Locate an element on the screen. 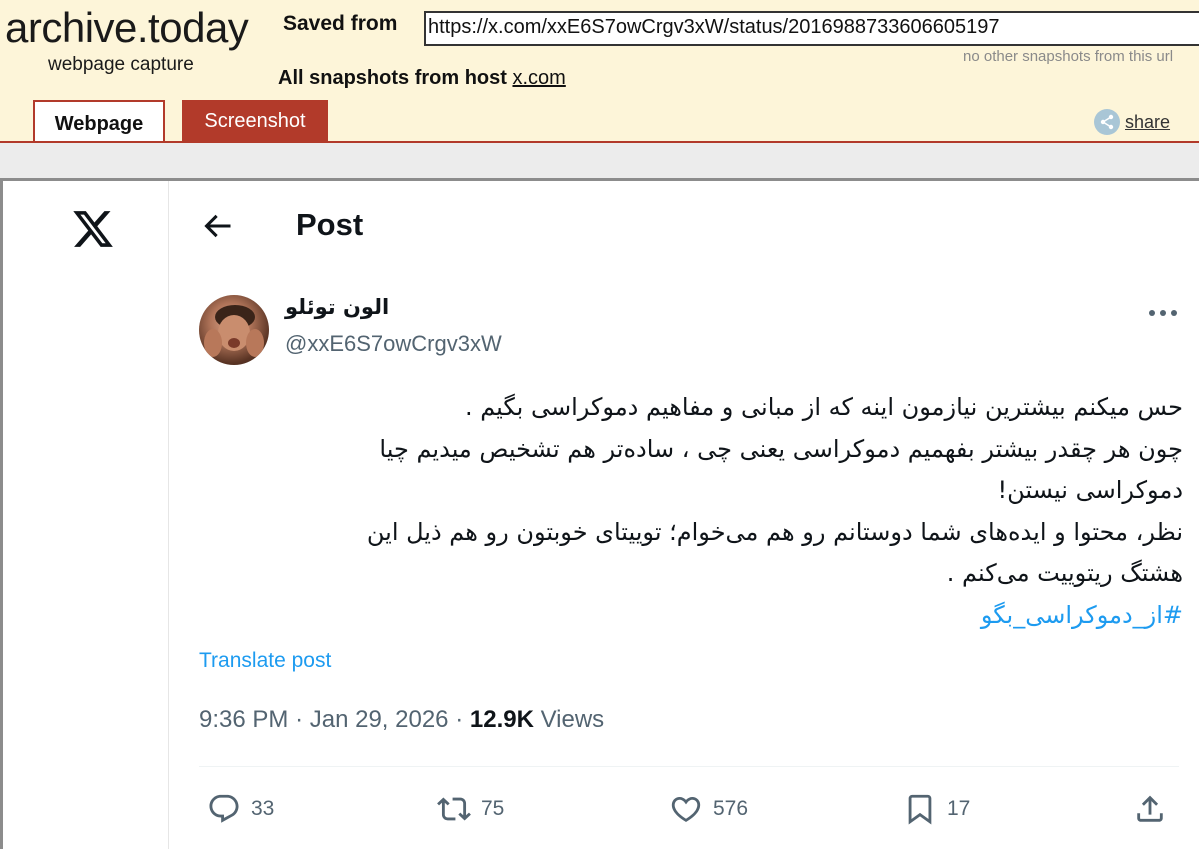 Image resolution: width=1199 pixels, height=849 pixels. archive-toolbar-band is located at coordinates (599, 160).